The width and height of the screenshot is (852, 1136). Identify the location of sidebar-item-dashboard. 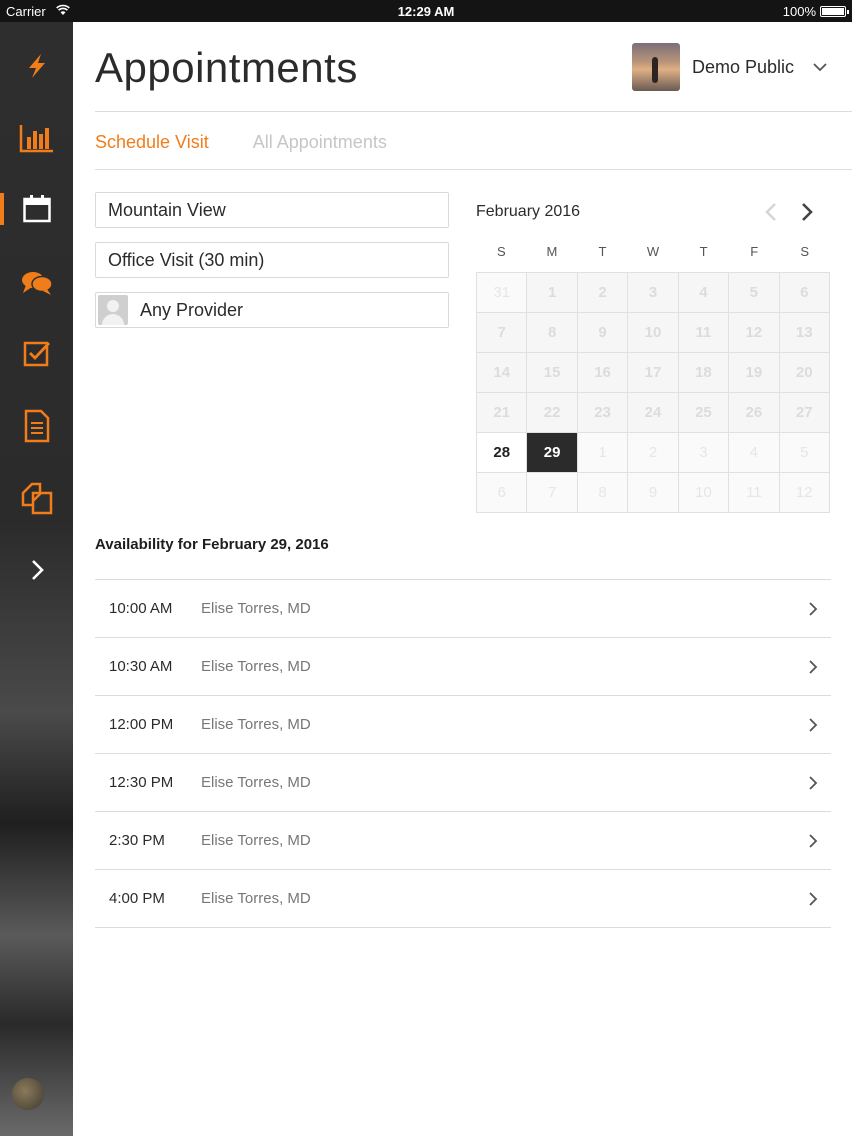
(36, 138).